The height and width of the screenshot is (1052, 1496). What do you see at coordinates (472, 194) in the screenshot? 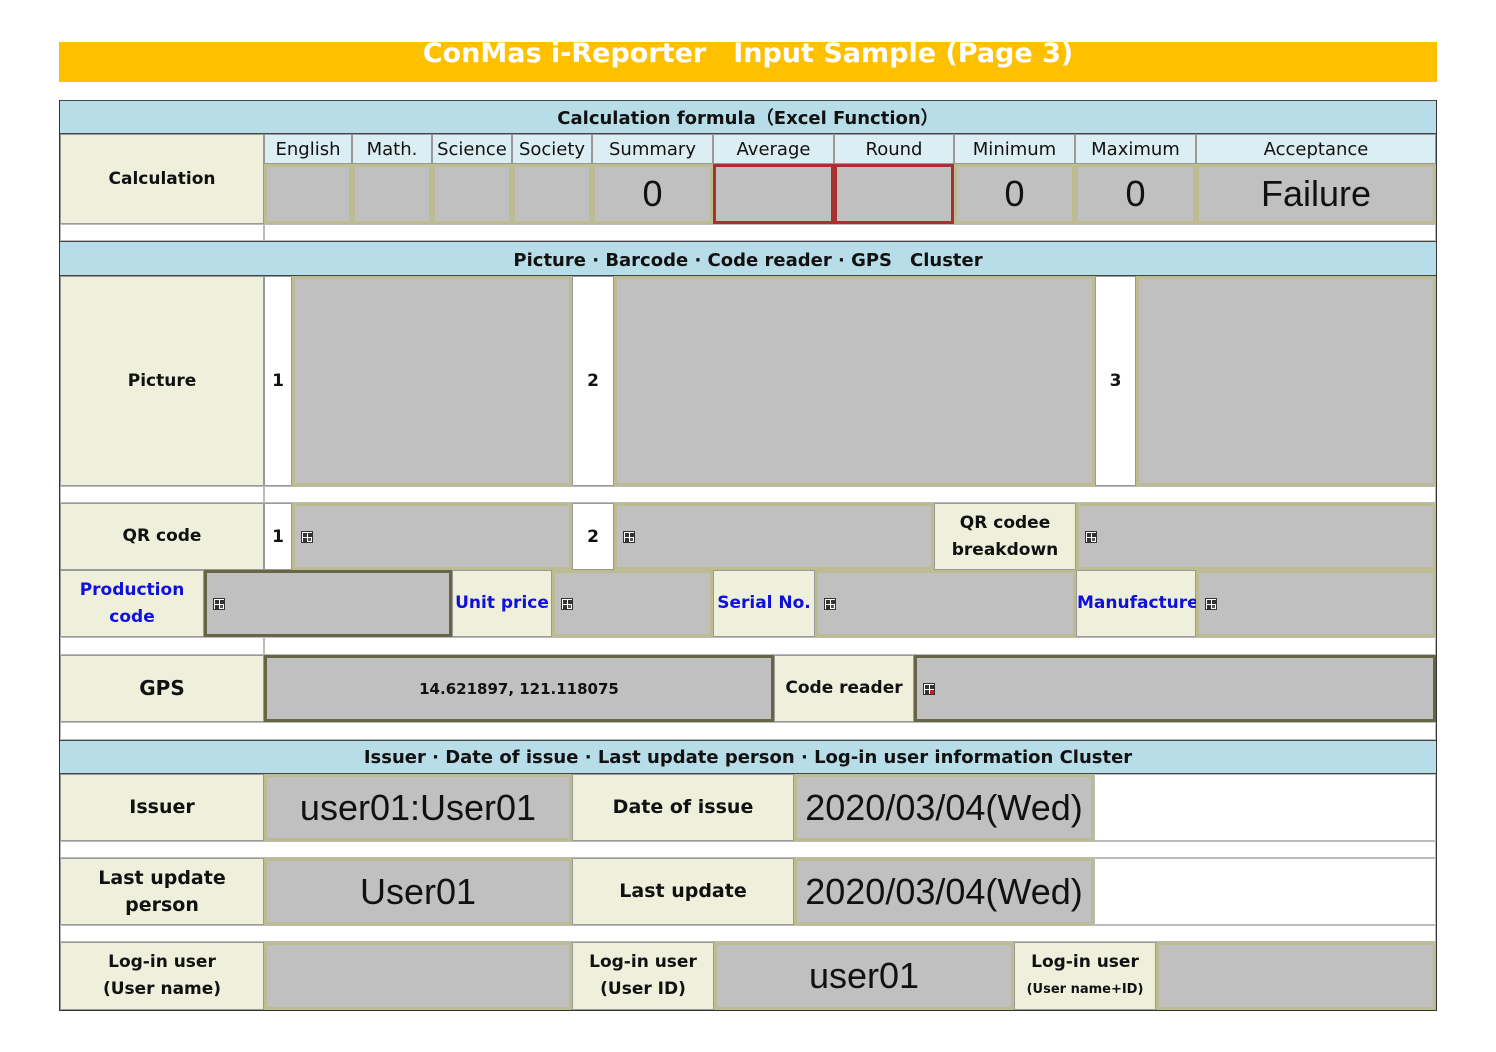
I see `science-score-field` at bounding box center [472, 194].